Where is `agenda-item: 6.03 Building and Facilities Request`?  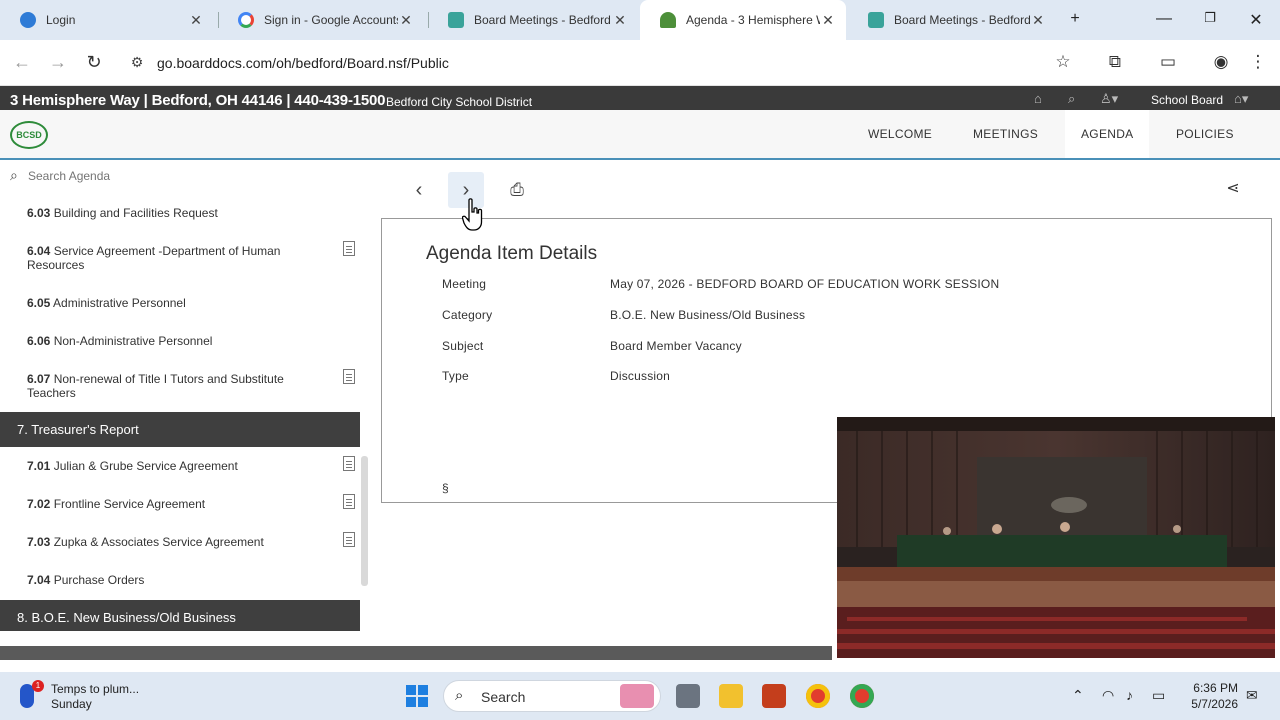 agenda-item: 6.03 Building and Facilities Request is located at coordinates (180, 215).